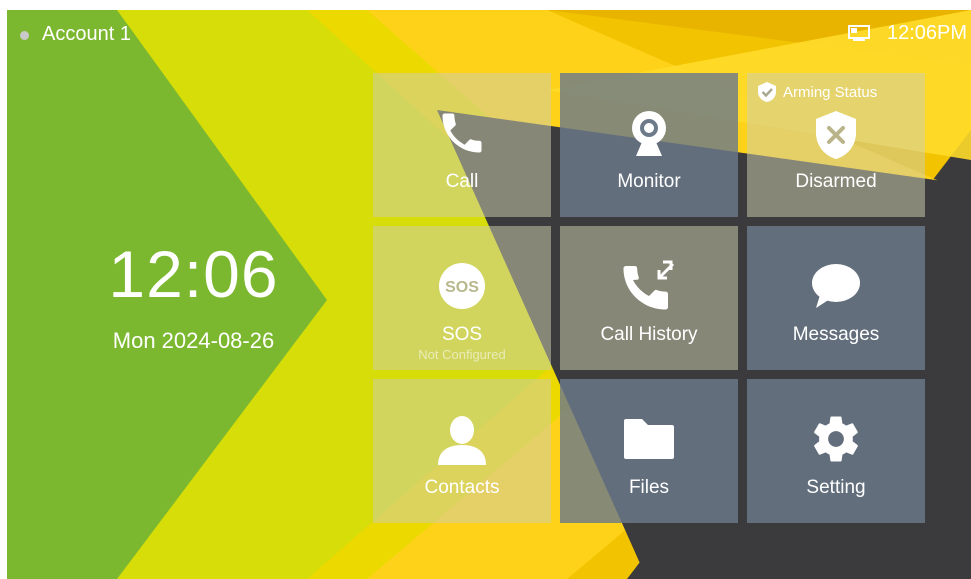  What do you see at coordinates (836, 286) in the screenshot?
I see `chat-bubble-icon` at bounding box center [836, 286].